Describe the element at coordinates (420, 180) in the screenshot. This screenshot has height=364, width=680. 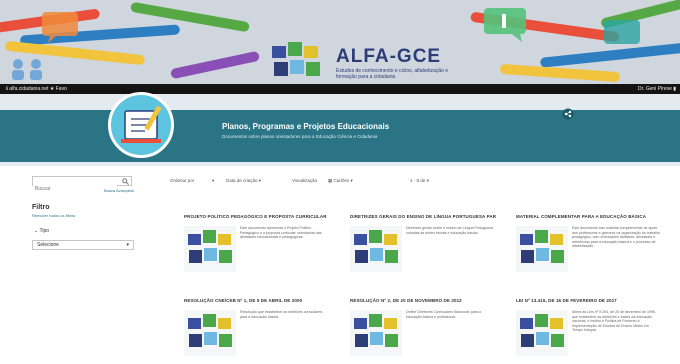
I see `results-count: 1 - 9 de 9` at that location.